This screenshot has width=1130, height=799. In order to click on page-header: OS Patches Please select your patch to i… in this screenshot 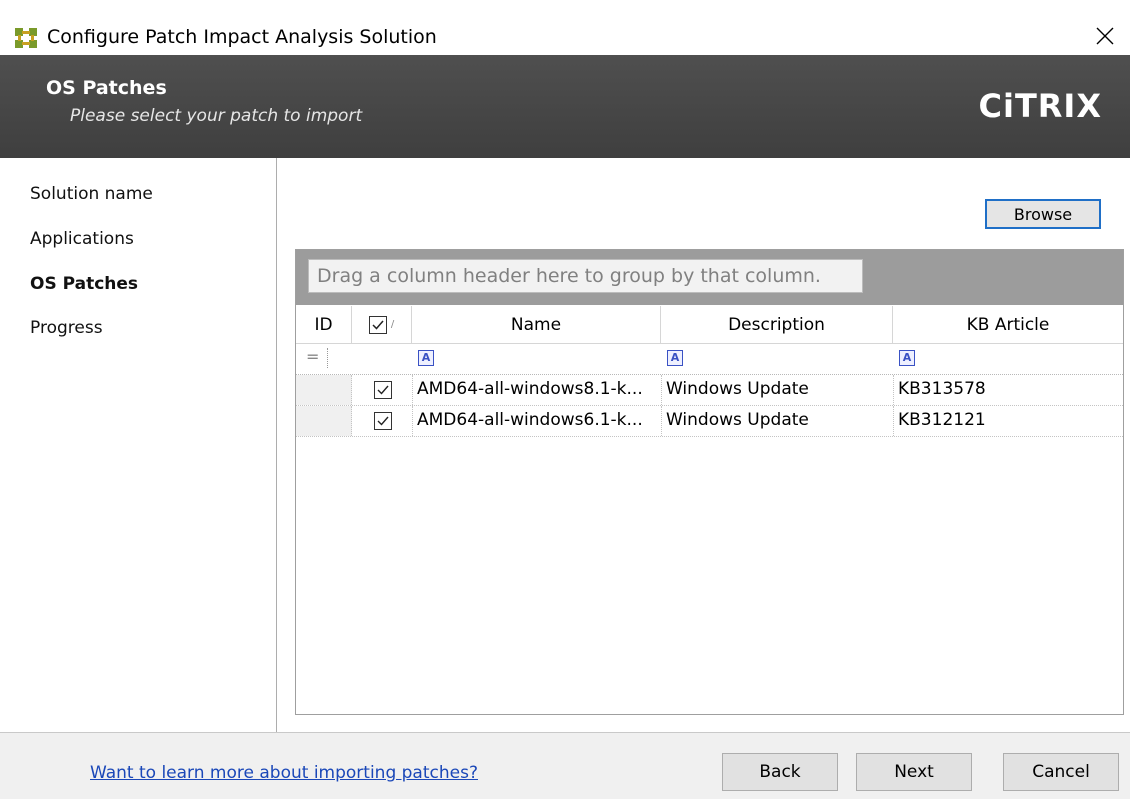, I will do `click(565, 106)`.